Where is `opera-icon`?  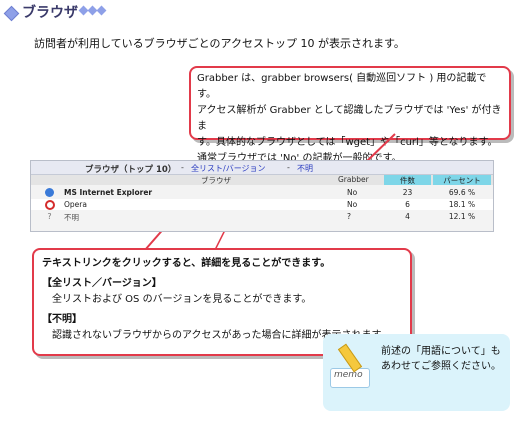 opera-icon is located at coordinates (50, 205).